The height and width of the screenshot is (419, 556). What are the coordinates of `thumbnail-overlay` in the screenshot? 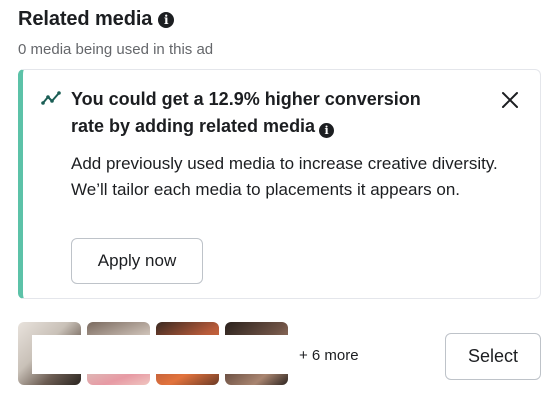 It's located at (160, 354).